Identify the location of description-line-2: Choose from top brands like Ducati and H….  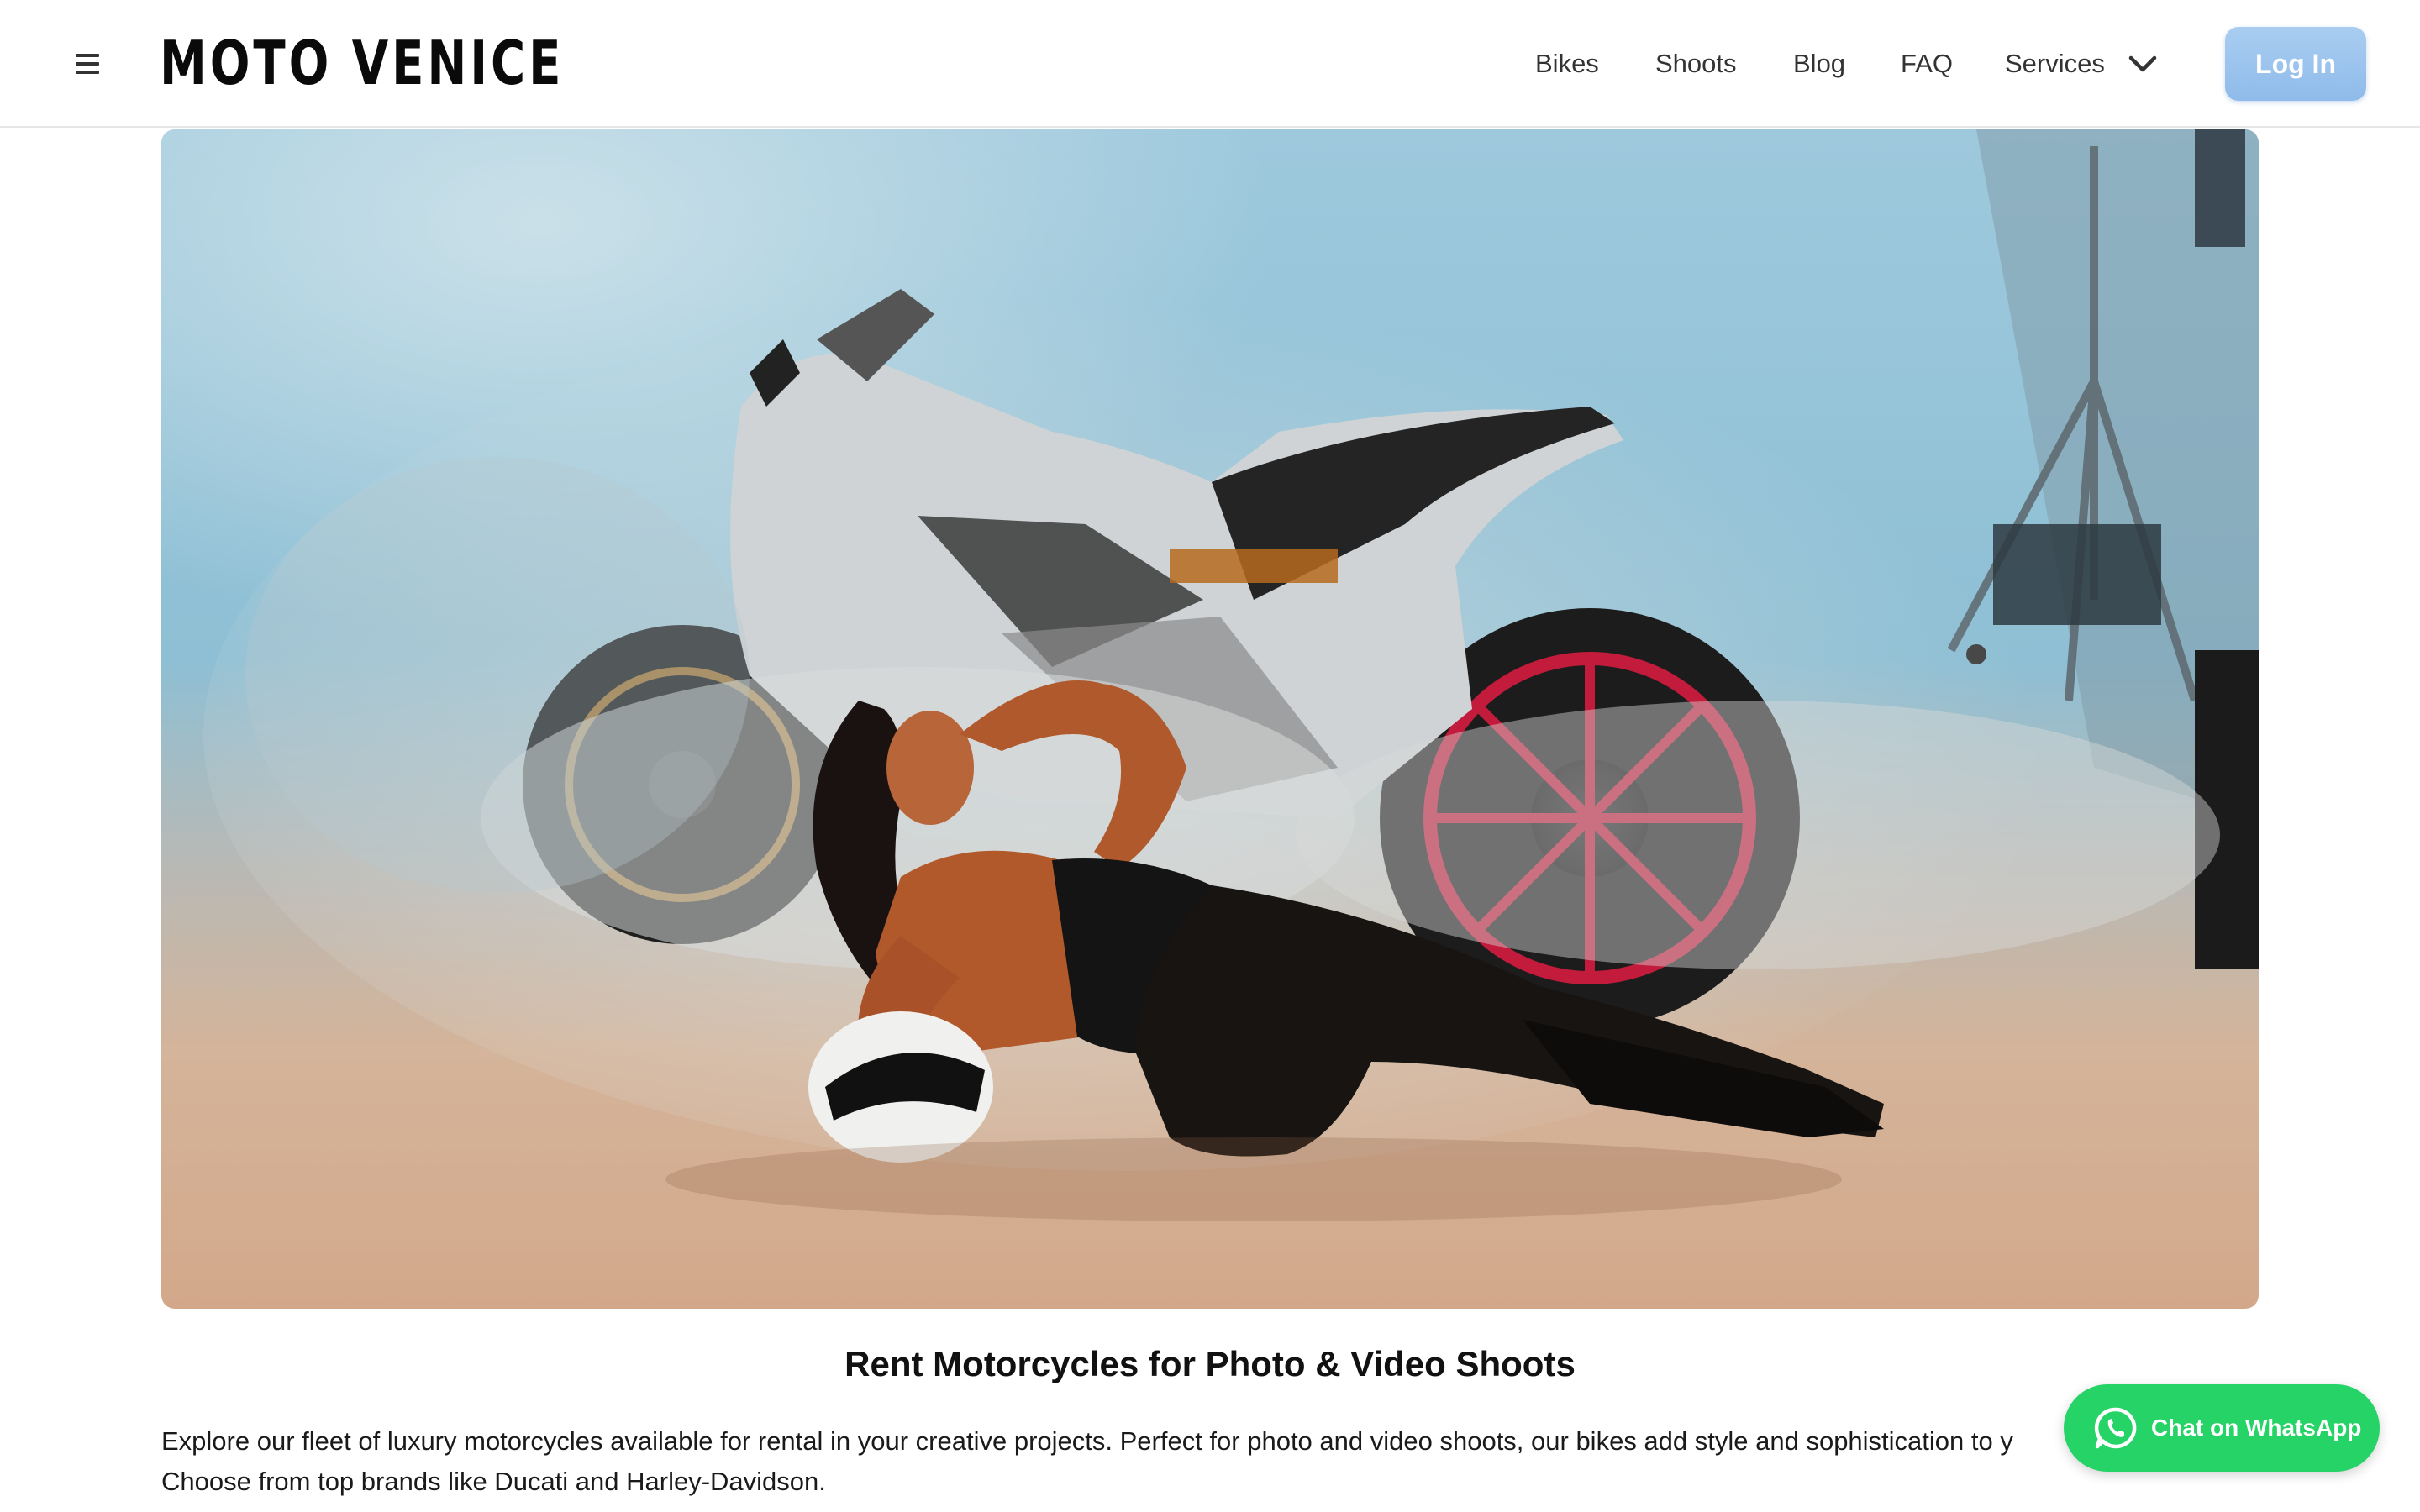
(494, 1481).